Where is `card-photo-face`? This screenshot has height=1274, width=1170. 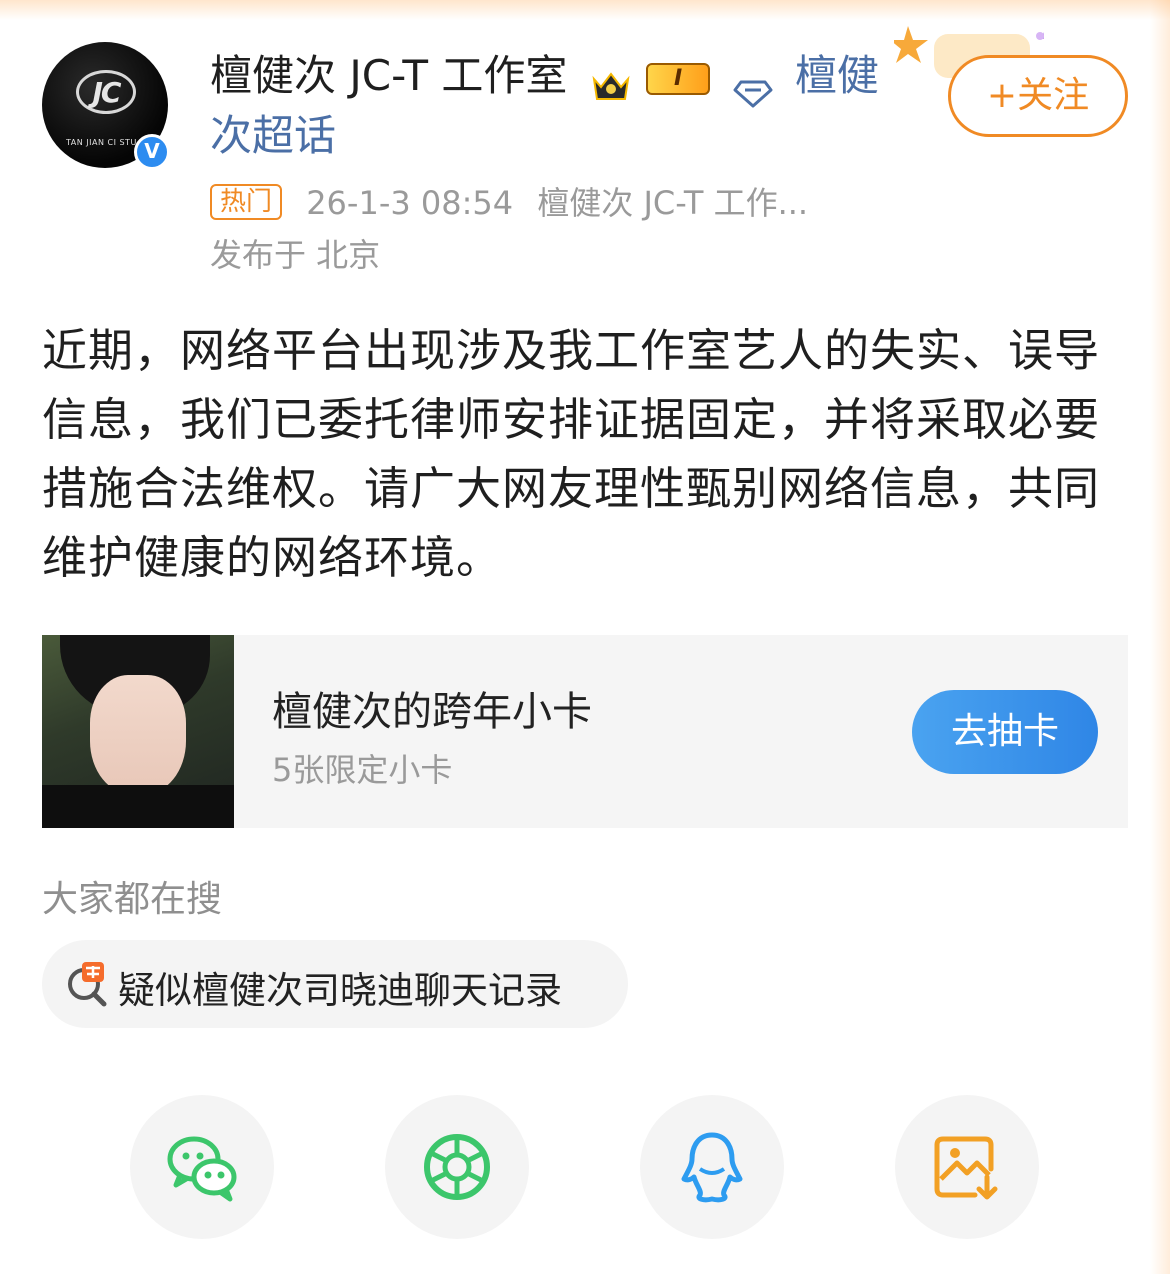 card-photo-face is located at coordinates (138, 735).